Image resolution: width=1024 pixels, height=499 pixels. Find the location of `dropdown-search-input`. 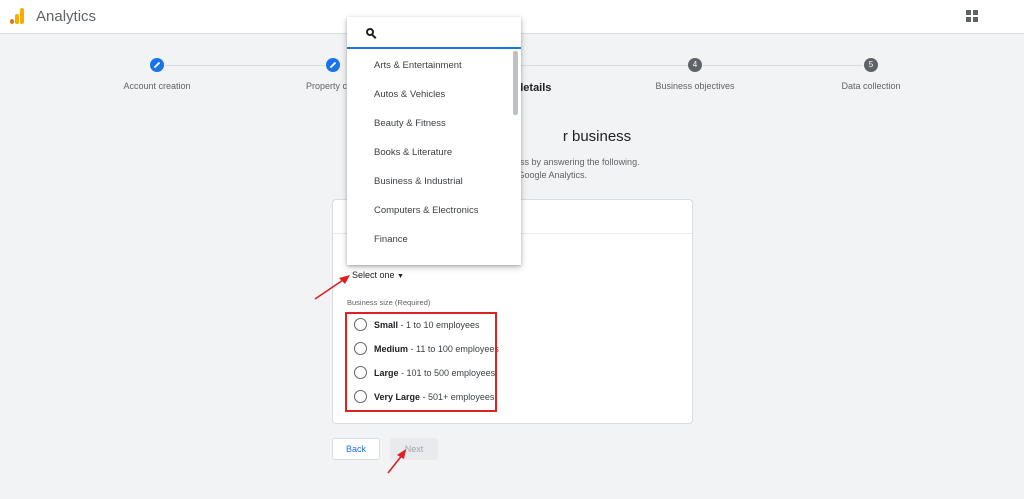

dropdown-search-input is located at coordinates (434, 33).